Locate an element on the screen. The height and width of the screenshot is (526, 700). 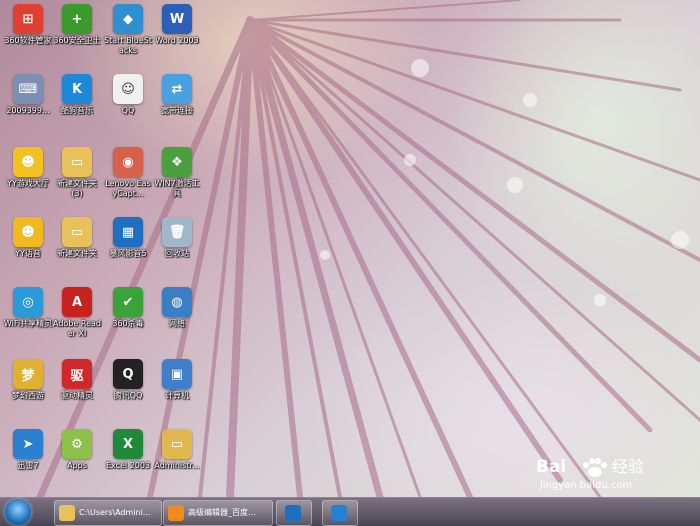
baofeng-task-icon is located at coordinates (293, 513).